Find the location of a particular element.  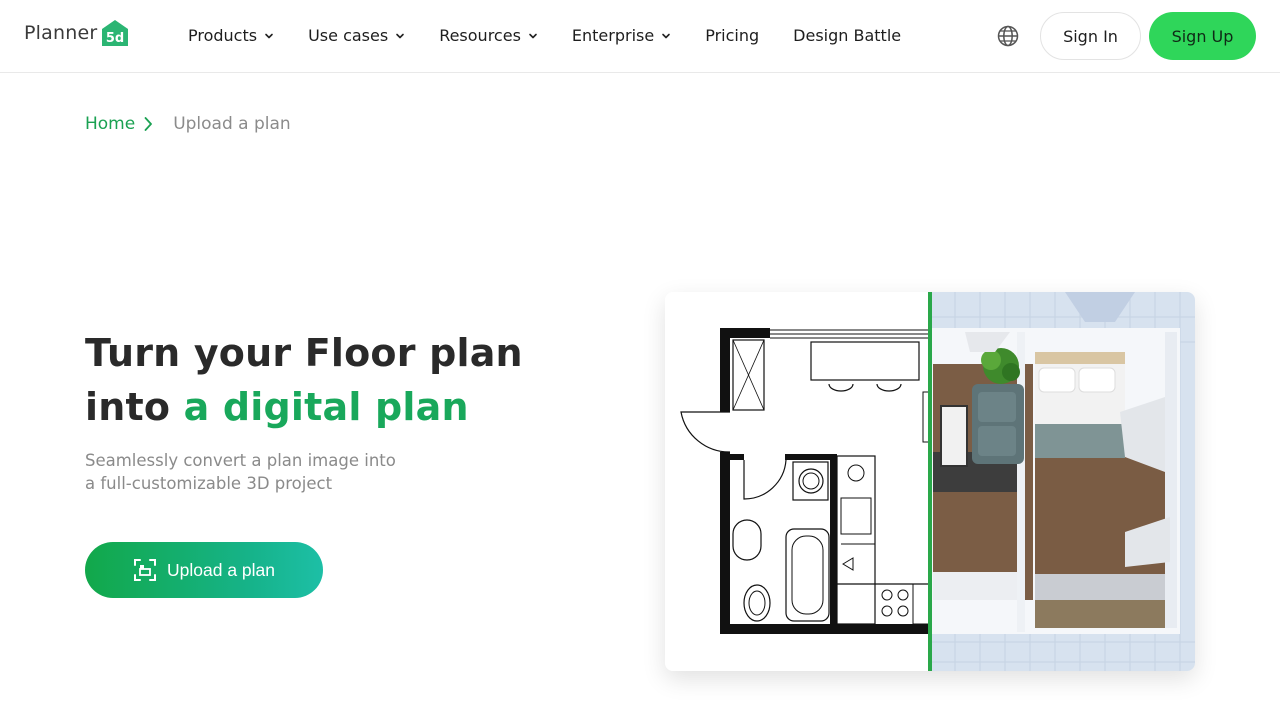

nav-item-design-battle: Design Battle is located at coordinates (847, 35).